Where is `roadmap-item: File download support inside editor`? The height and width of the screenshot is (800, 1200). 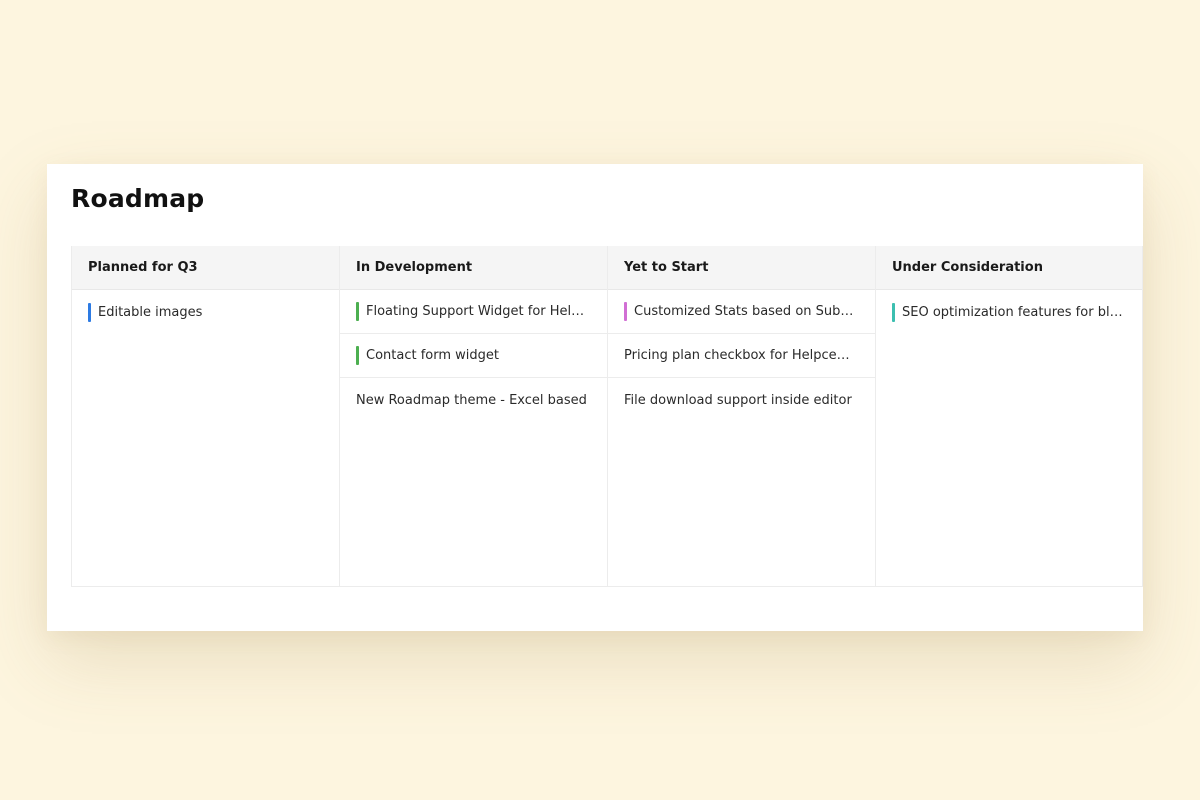
roadmap-item: File download support inside editor is located at coordinates (741, 400).